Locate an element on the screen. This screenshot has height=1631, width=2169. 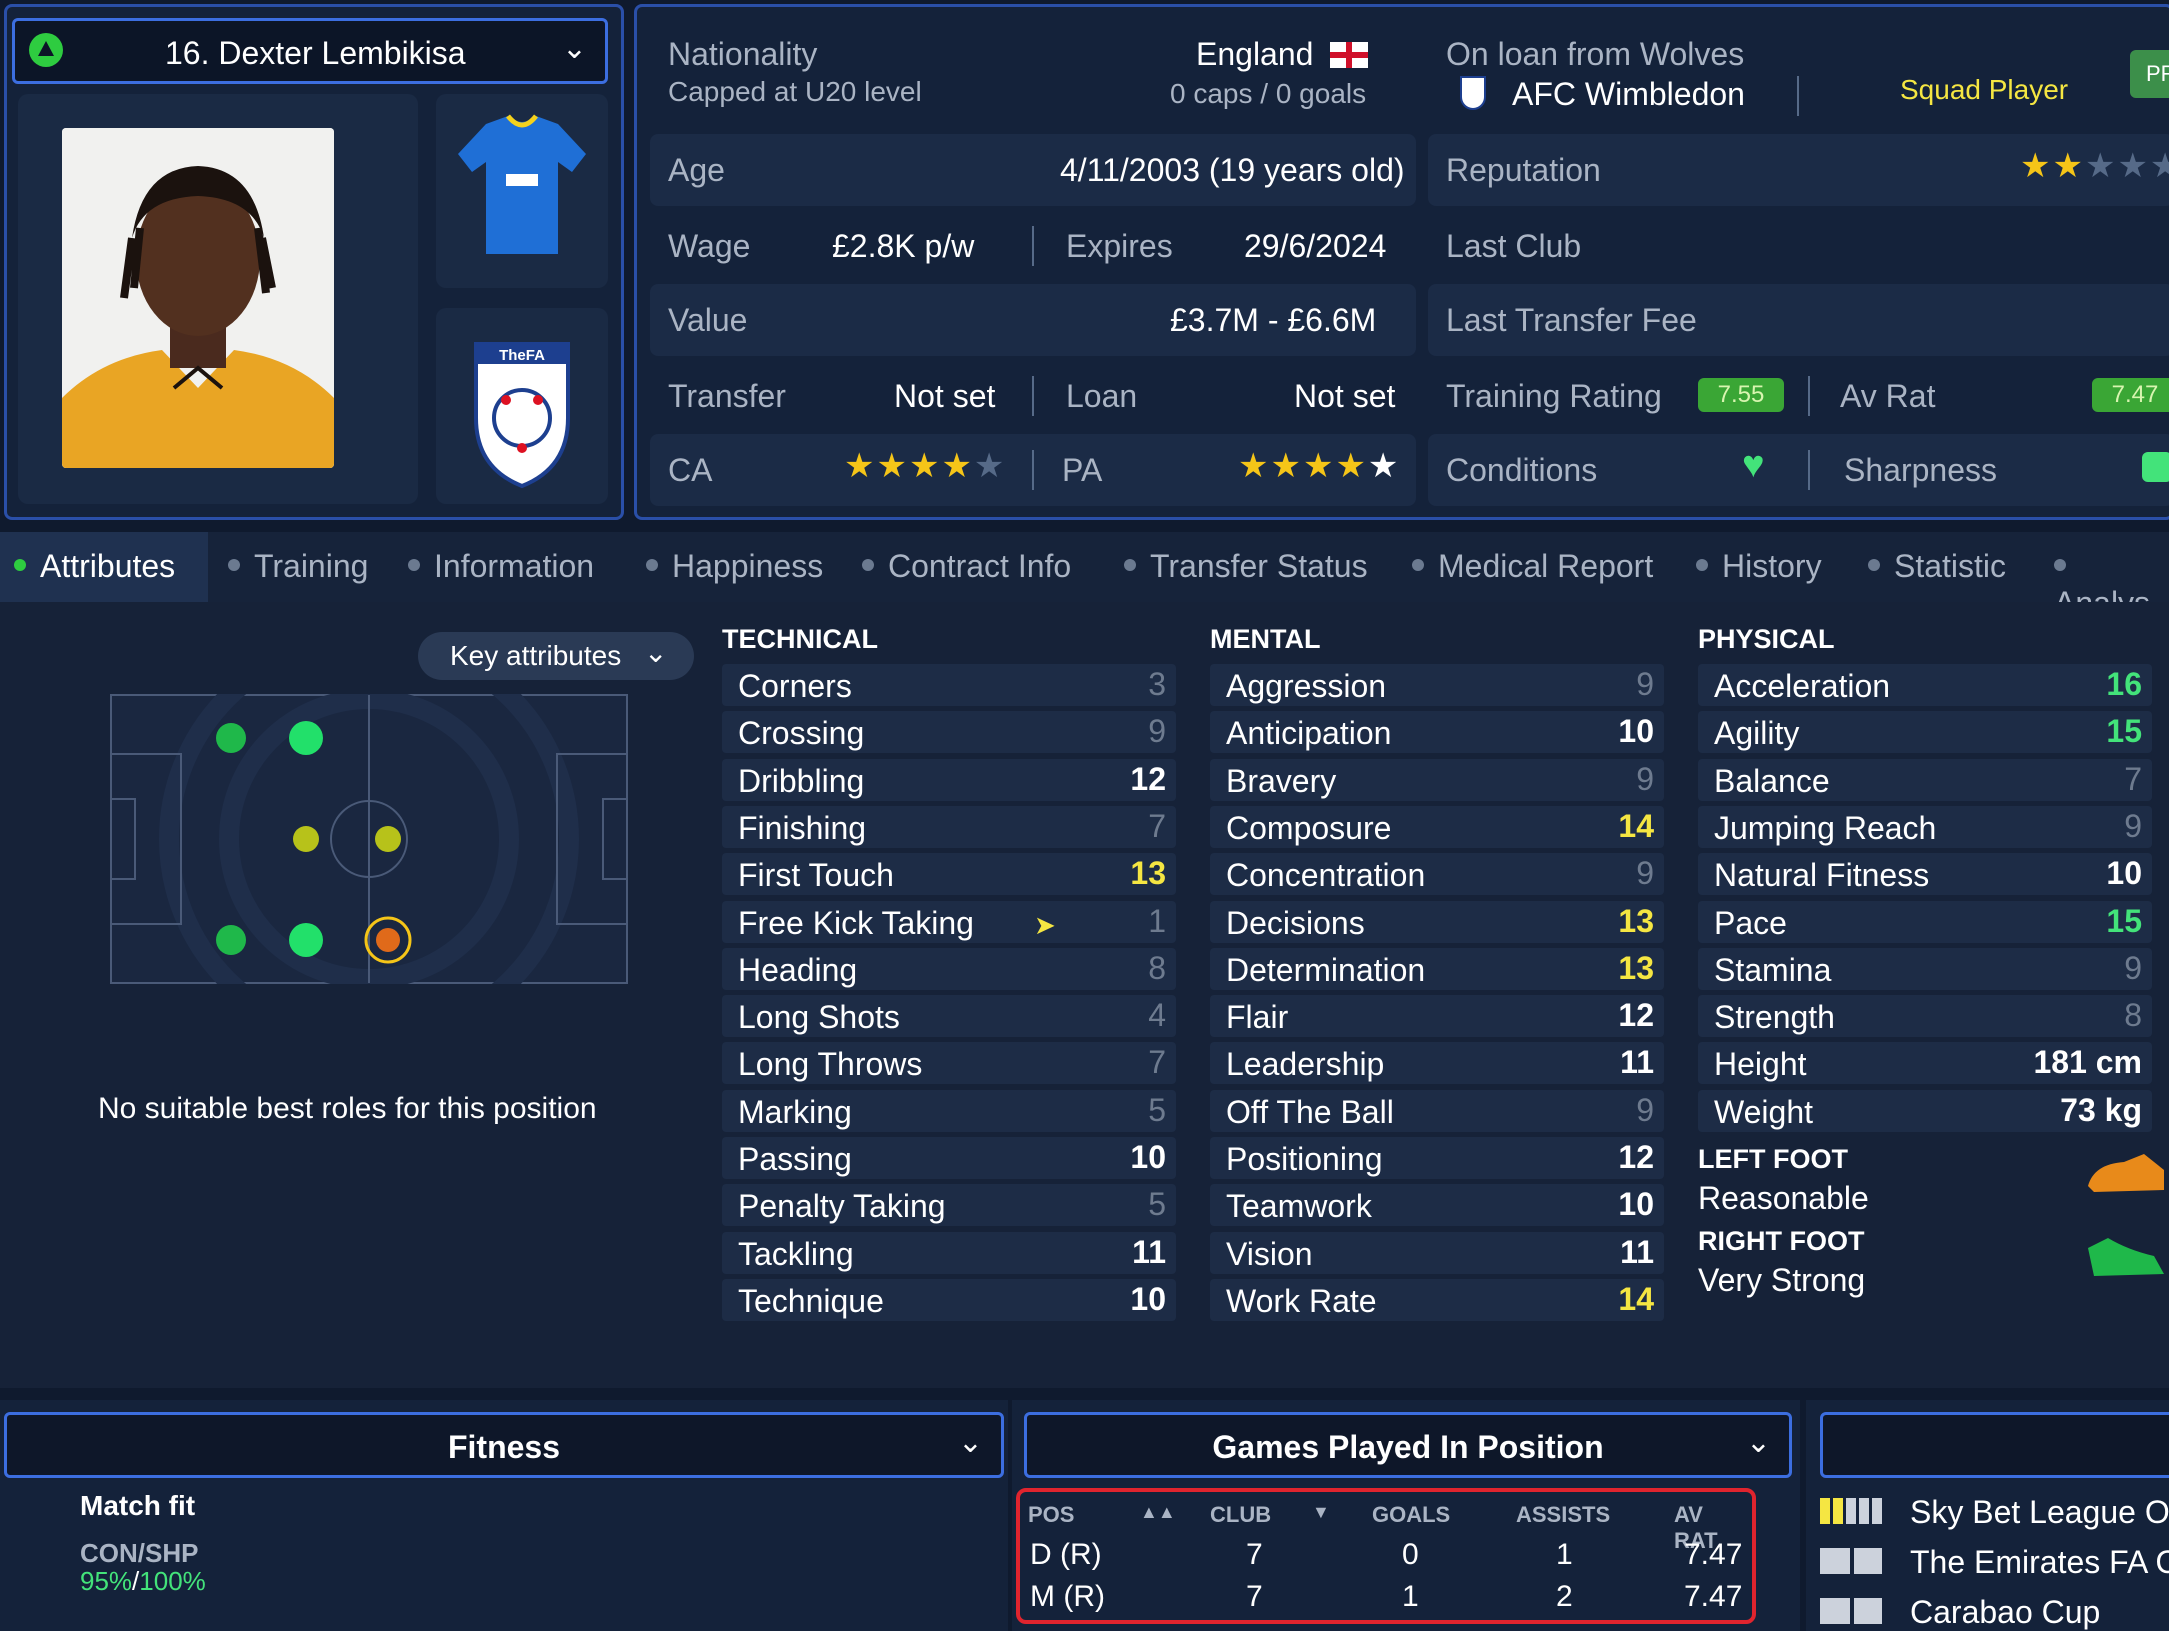
attribute-row-marking: Marking 5 is located at coordinates (949, 1110).